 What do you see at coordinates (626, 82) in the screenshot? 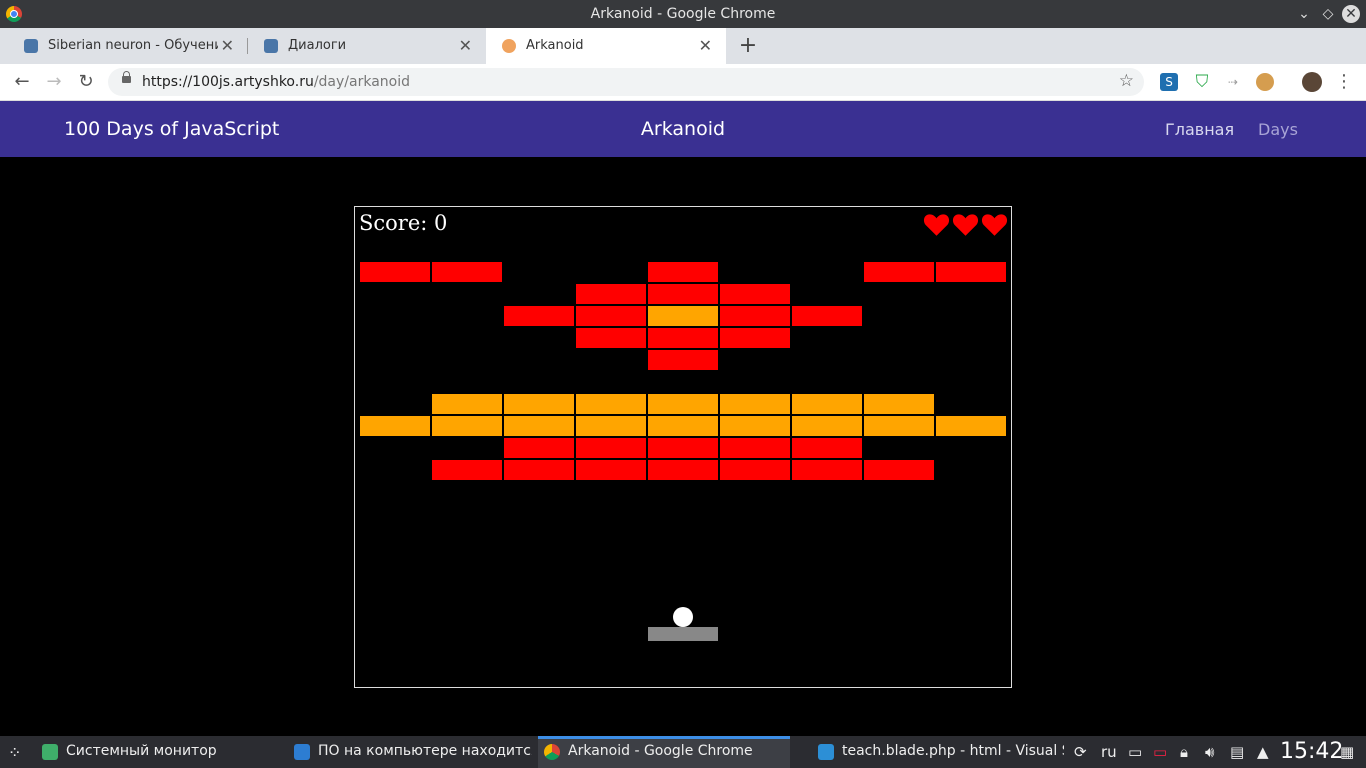
I see `address-bar: https://100js.artyshko.ru/day/arkanoid ☆` at bounding box center [626, 82].